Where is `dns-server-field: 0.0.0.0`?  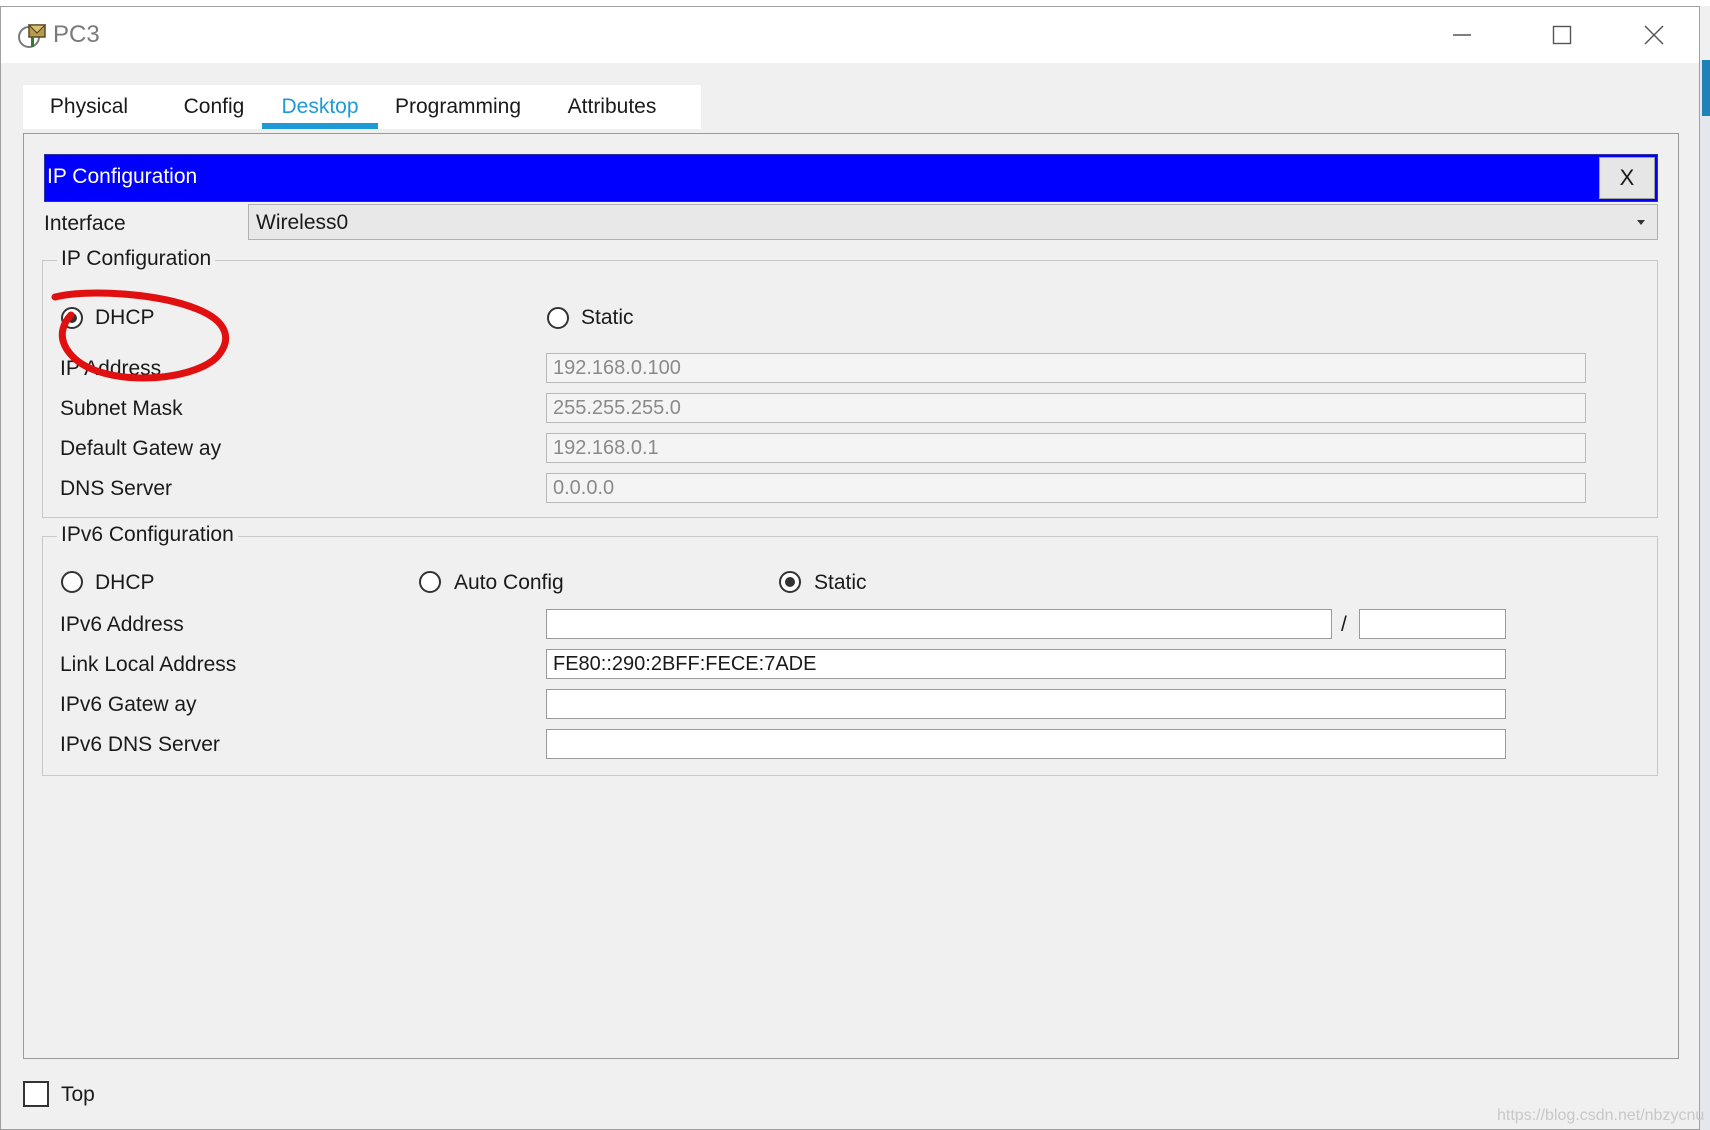 dns-server-field: 0.0.0.0 is located at coordinates (1066, 488).